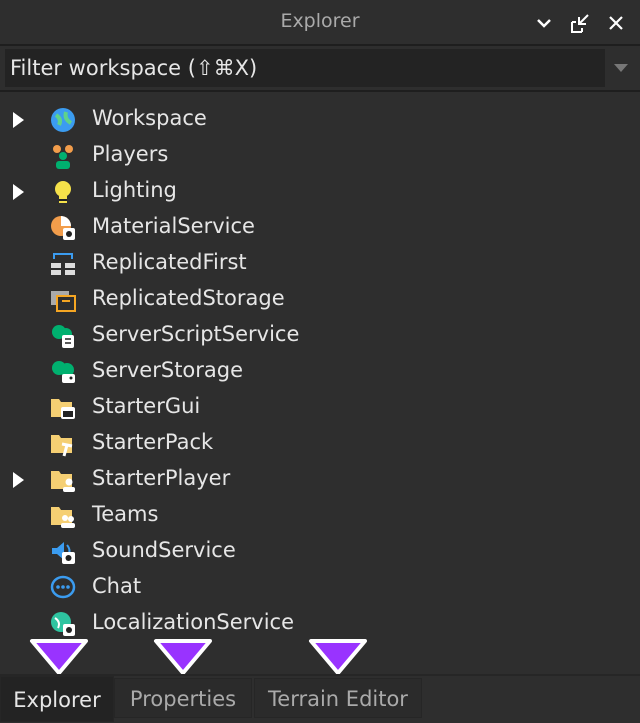  What do you see at coordinates (63, 192) in the screenshot?
I see `lighting-icon` at bounding box center [63, 192].